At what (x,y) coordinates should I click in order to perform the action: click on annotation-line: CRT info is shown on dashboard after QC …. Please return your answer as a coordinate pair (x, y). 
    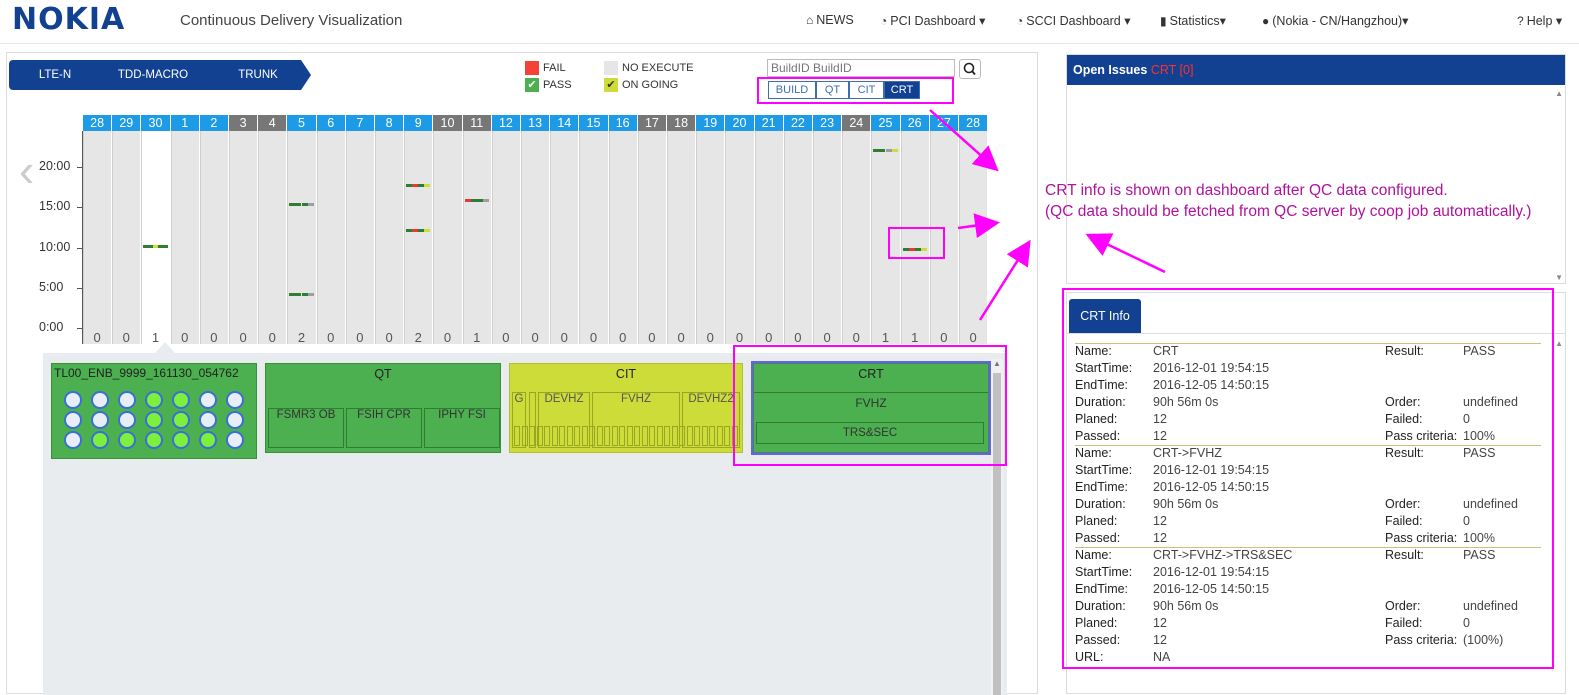
    Looking at the image, I should click on (1246, 190).